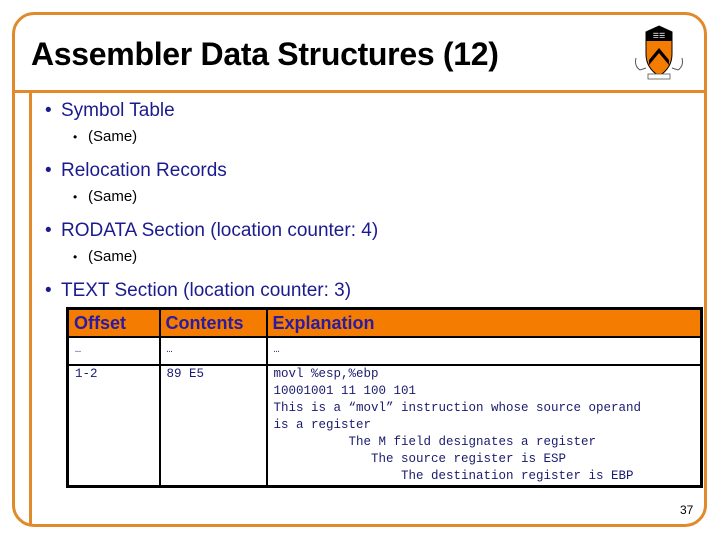 Image resolution: width=720 pixels, height=540 pixels. Describe the element at coordinates (206, 290) in the screenshot. I see `bullet-label: TEXT Section (location counter: 3)` at that location.